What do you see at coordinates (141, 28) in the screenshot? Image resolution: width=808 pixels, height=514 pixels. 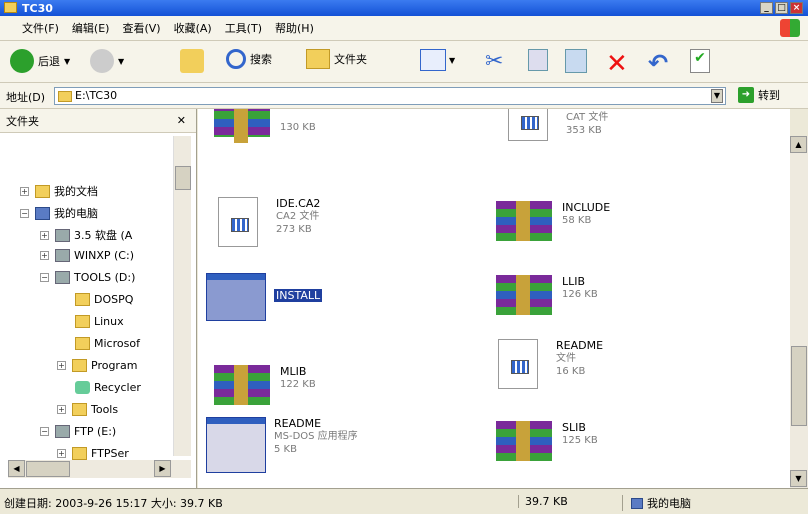 I see `menu-view: 查看(V)` at bounding box center [141, 28].